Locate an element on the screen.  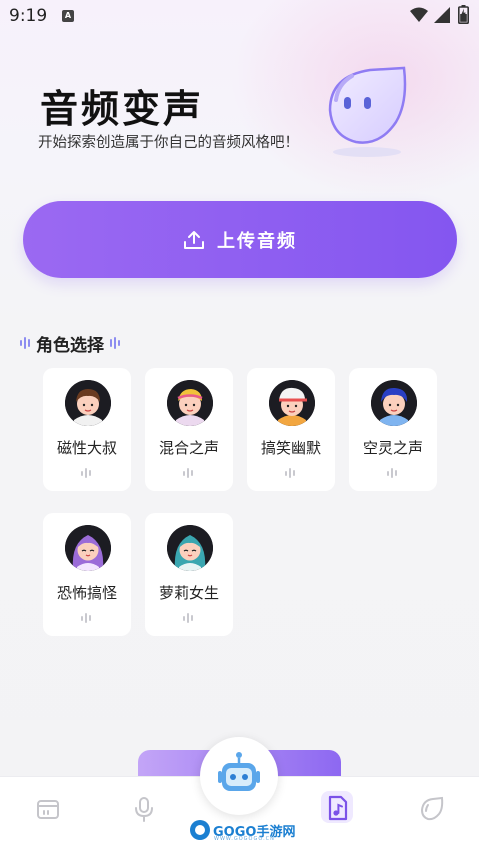
nav-item-music-file is located at coordinates (338, 807).